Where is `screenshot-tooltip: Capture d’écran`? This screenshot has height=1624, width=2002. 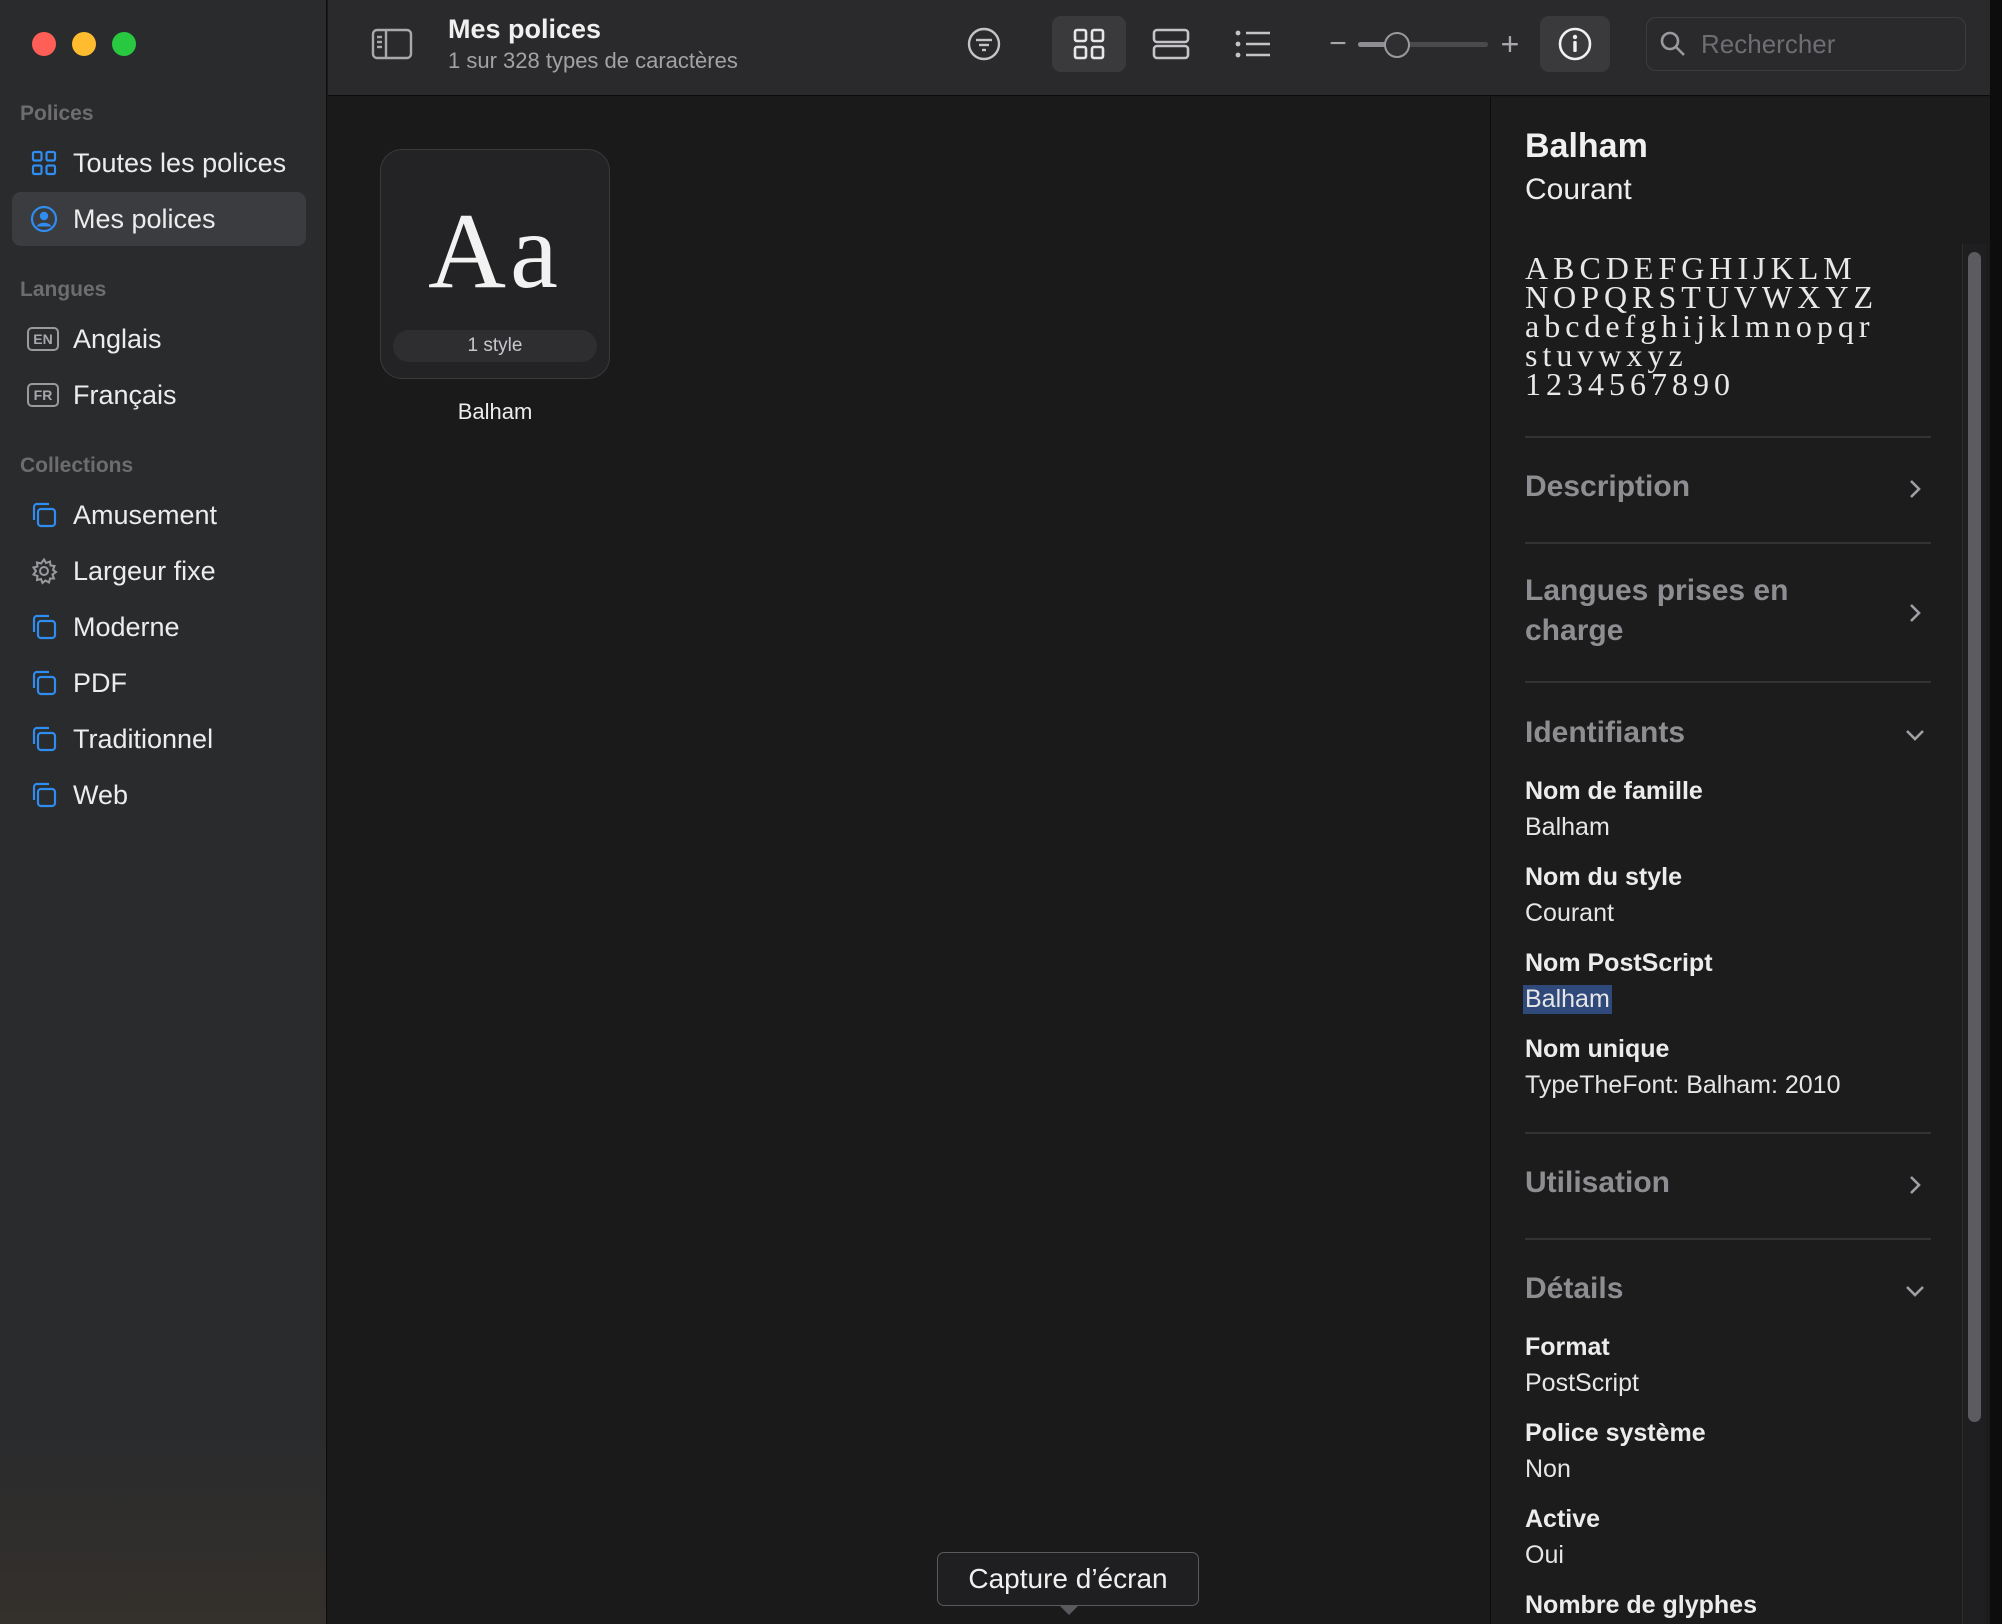
screenshot-tooltip: Capture d’écran is located at coordinates (1068, 1579).